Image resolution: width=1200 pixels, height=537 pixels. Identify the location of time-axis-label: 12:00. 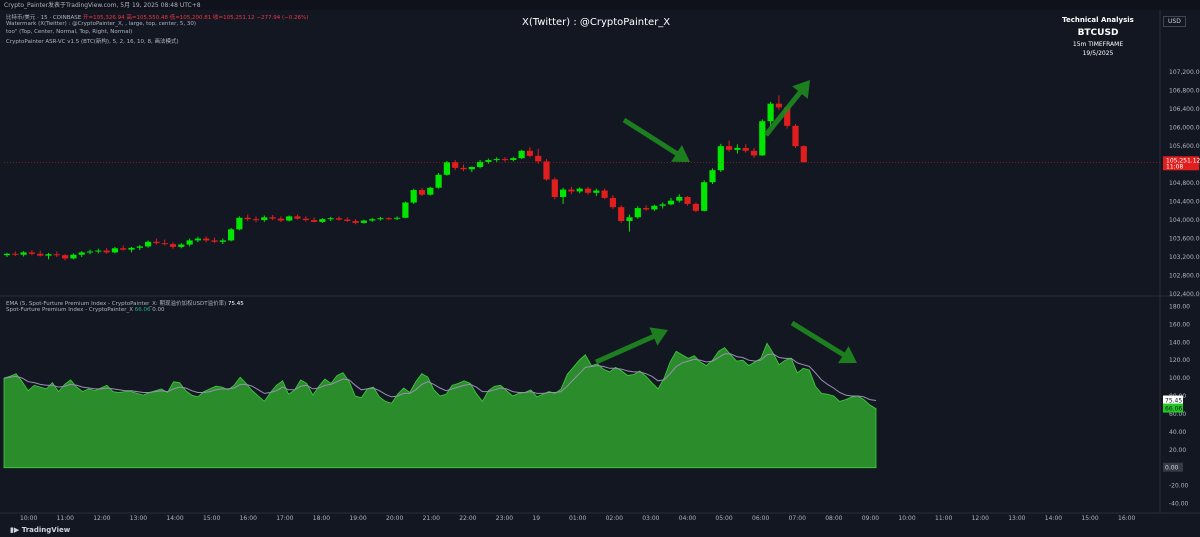
(980, 518).